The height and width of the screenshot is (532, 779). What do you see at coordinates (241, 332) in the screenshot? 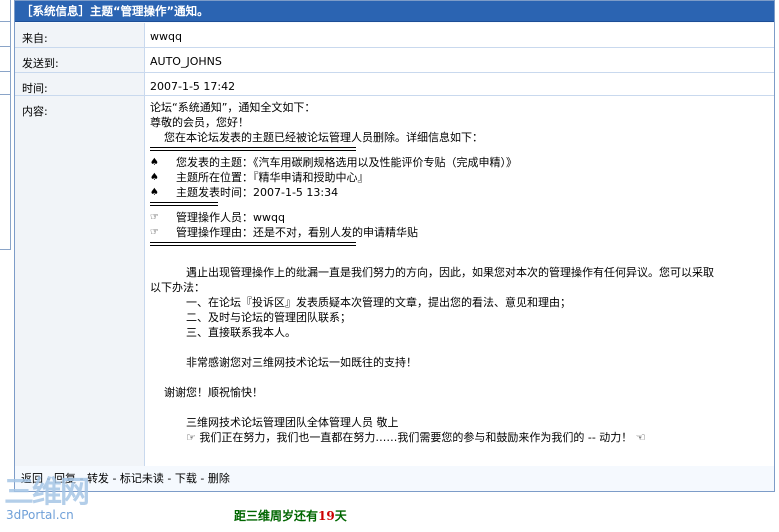
I see `option-item: 三、直接联系我本人。` at bounding box center [241, 332].